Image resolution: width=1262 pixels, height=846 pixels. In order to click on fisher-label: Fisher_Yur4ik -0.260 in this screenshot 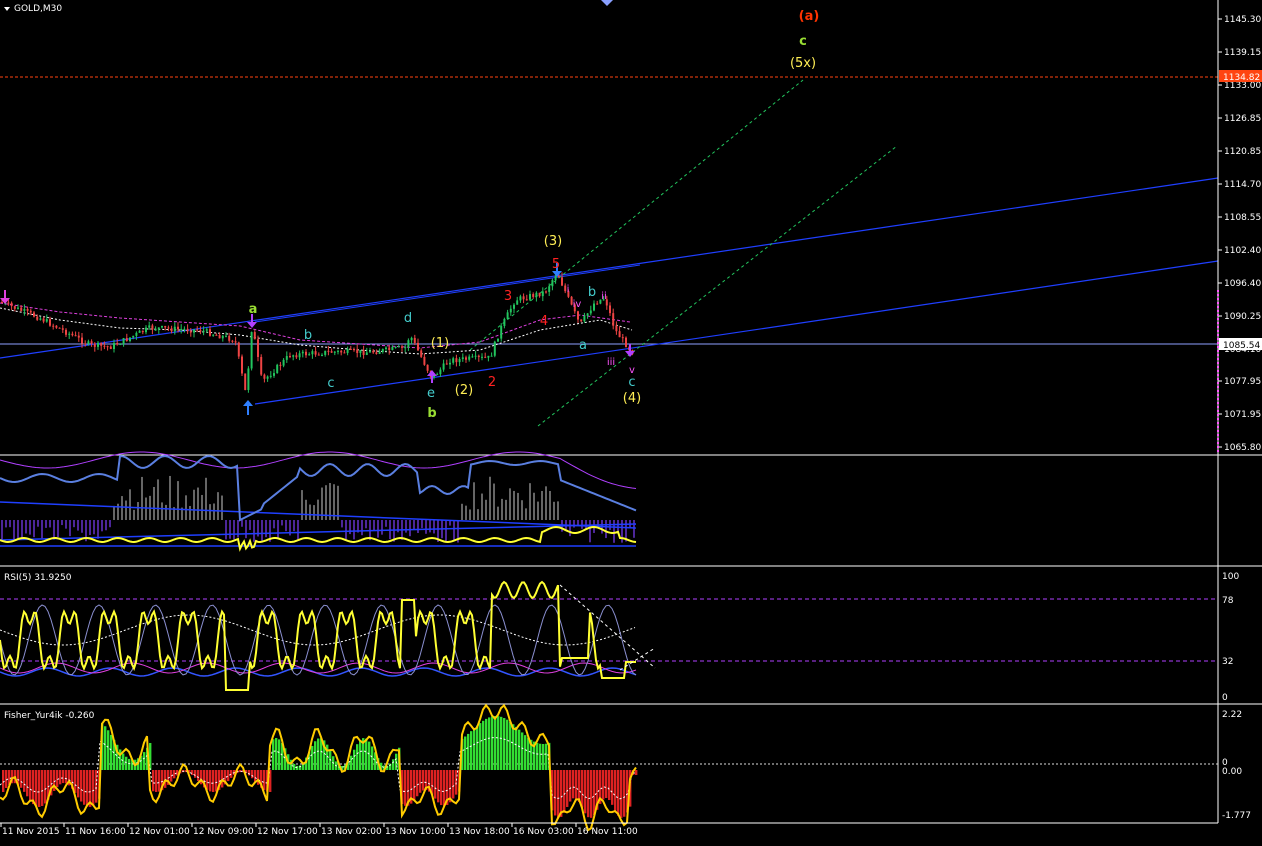, I will do `click(49, 716)`.